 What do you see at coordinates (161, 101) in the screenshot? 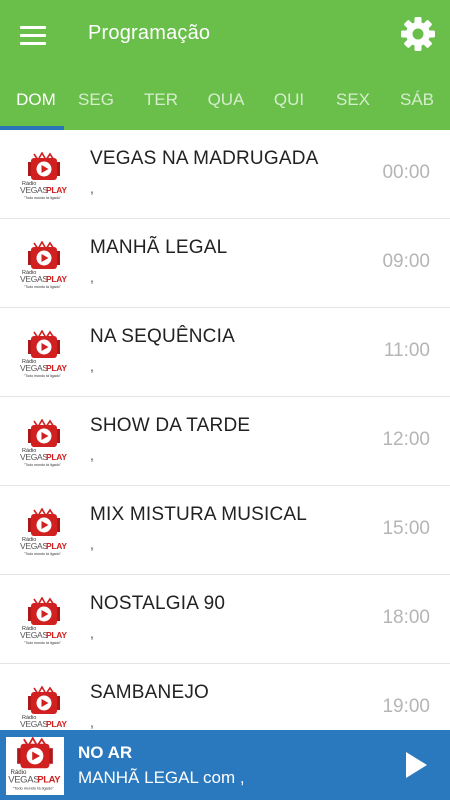
I see `tab-ter: TER` at bounding box center [161, 101].